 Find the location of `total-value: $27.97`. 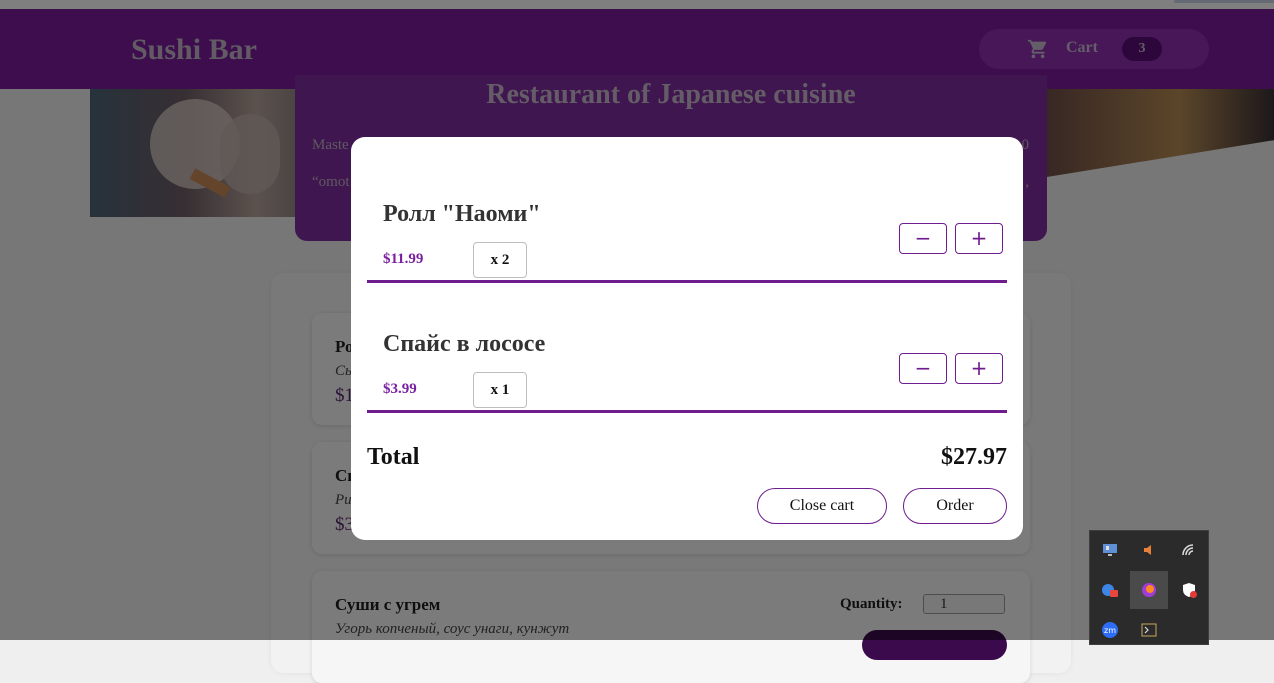

total-value: $27.97 is located at coordinates (974, 457).